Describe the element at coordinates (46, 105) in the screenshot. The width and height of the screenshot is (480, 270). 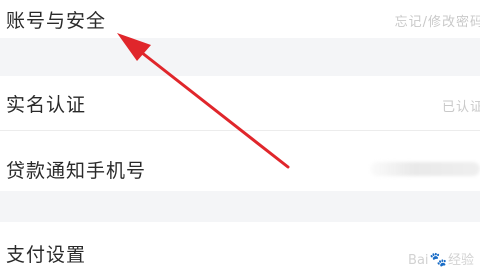
I see `settings-row-label: 实名认证` at that location.